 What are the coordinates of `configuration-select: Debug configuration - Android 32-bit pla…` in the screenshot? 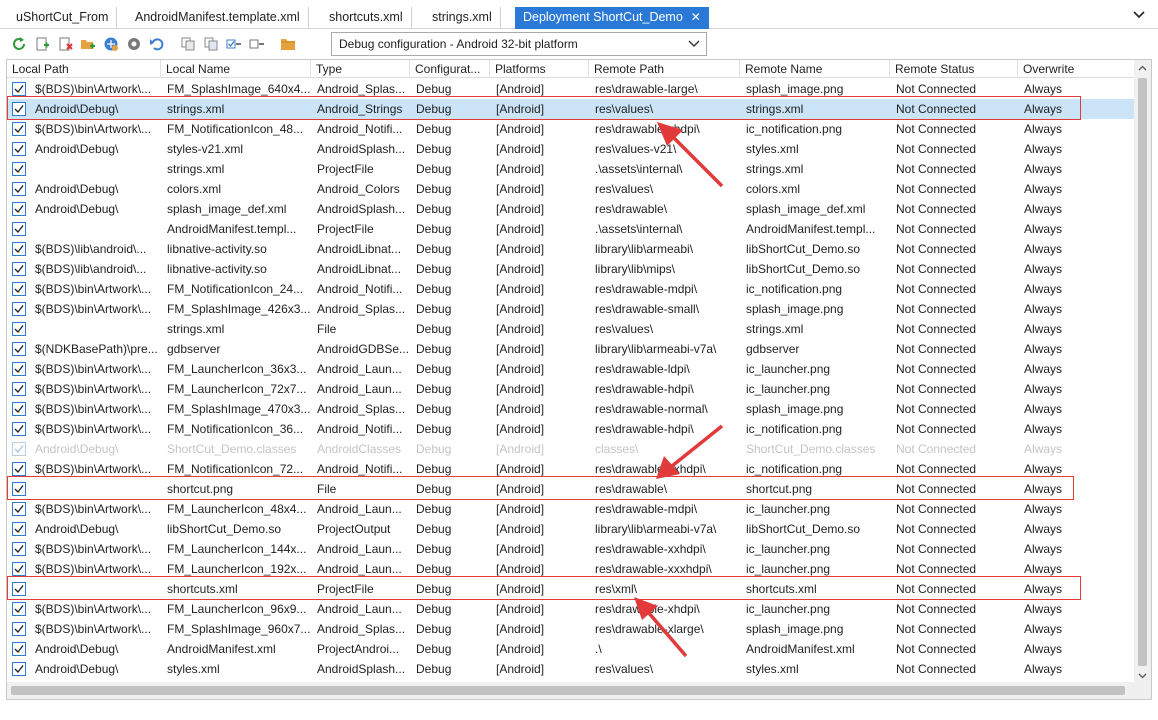 It's located at (519, 44).